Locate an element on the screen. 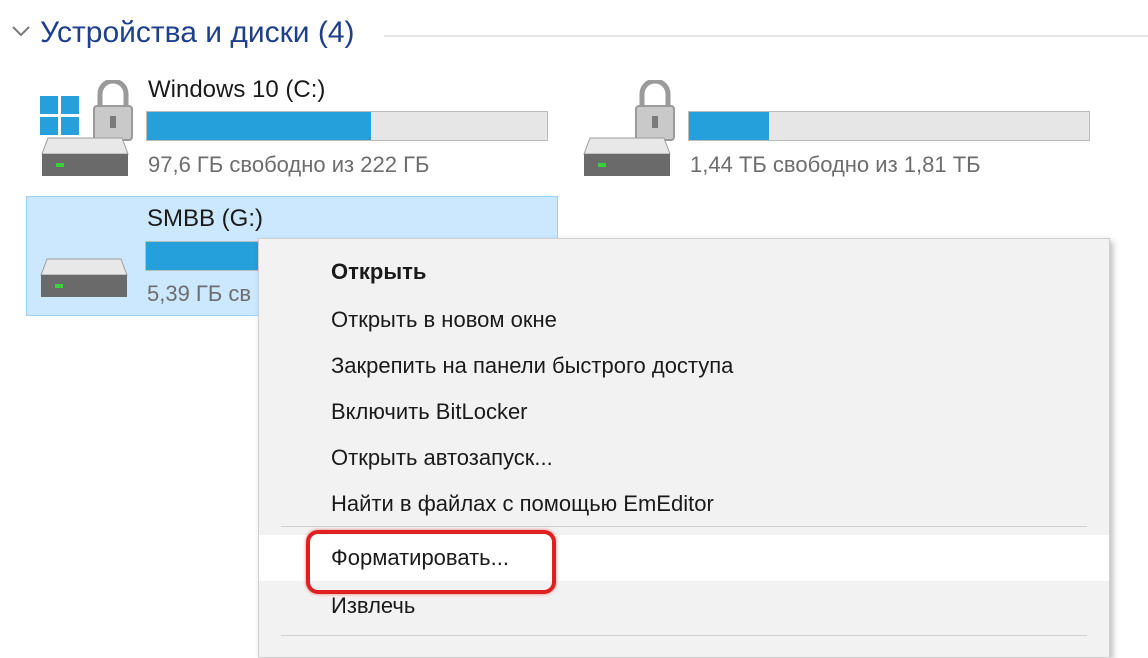 The height and width of the screenshot is (658, 1148). menu-item-pin-quick-access: Закрепить на панели быстрого доступа is located at coordinates (684, 366).